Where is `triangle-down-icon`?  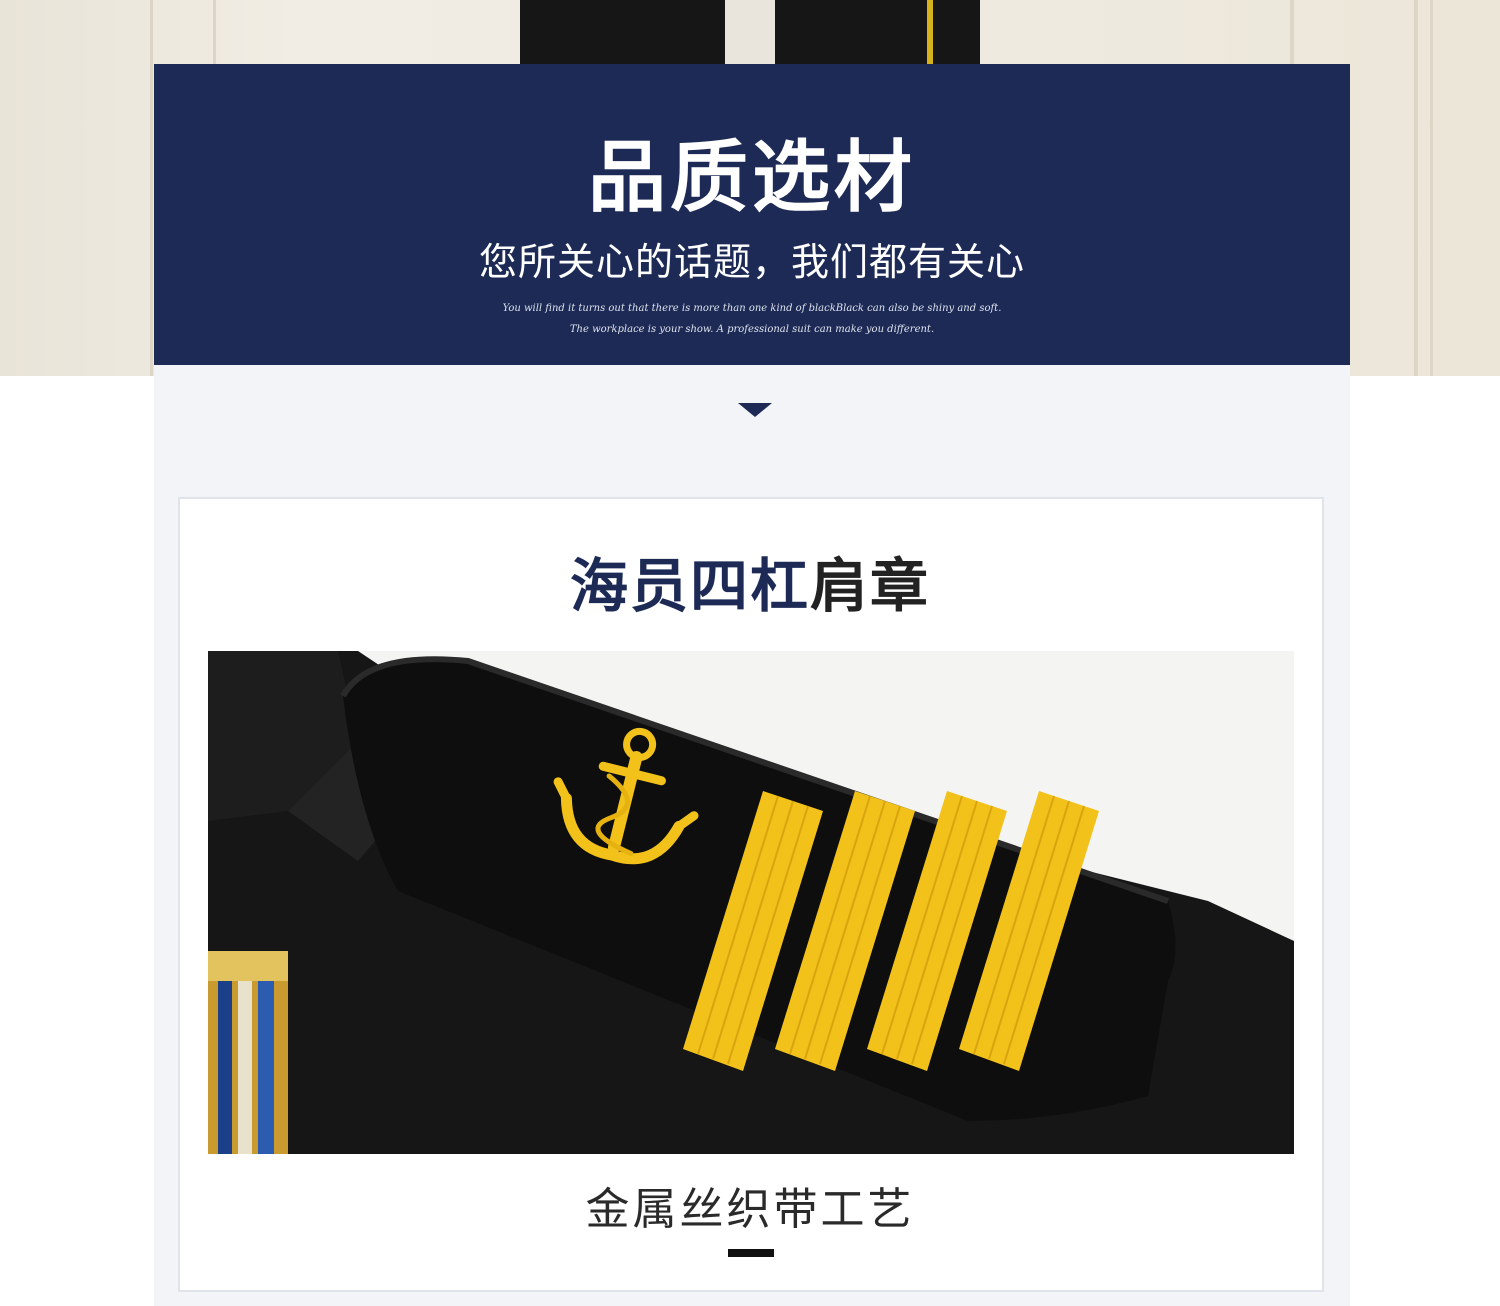
triangle-down-icon is located at coordinates (755, 410).